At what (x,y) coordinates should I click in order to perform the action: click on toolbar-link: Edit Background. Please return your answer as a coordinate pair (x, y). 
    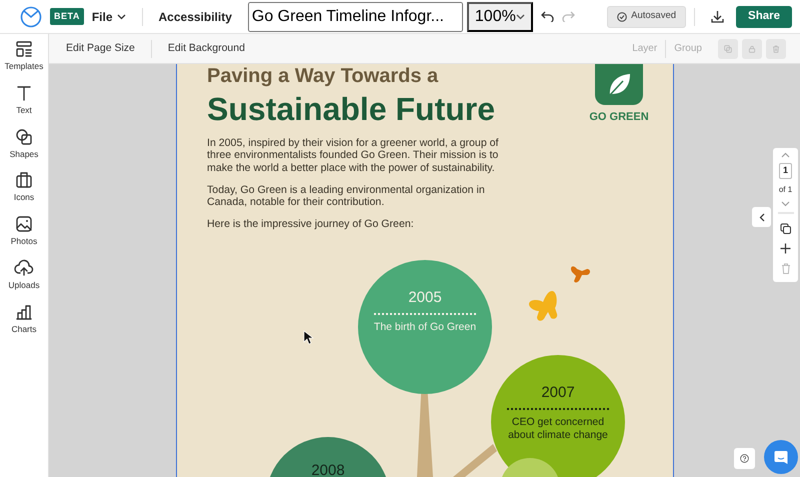
    Looking at the image, I should click on (206, 48).